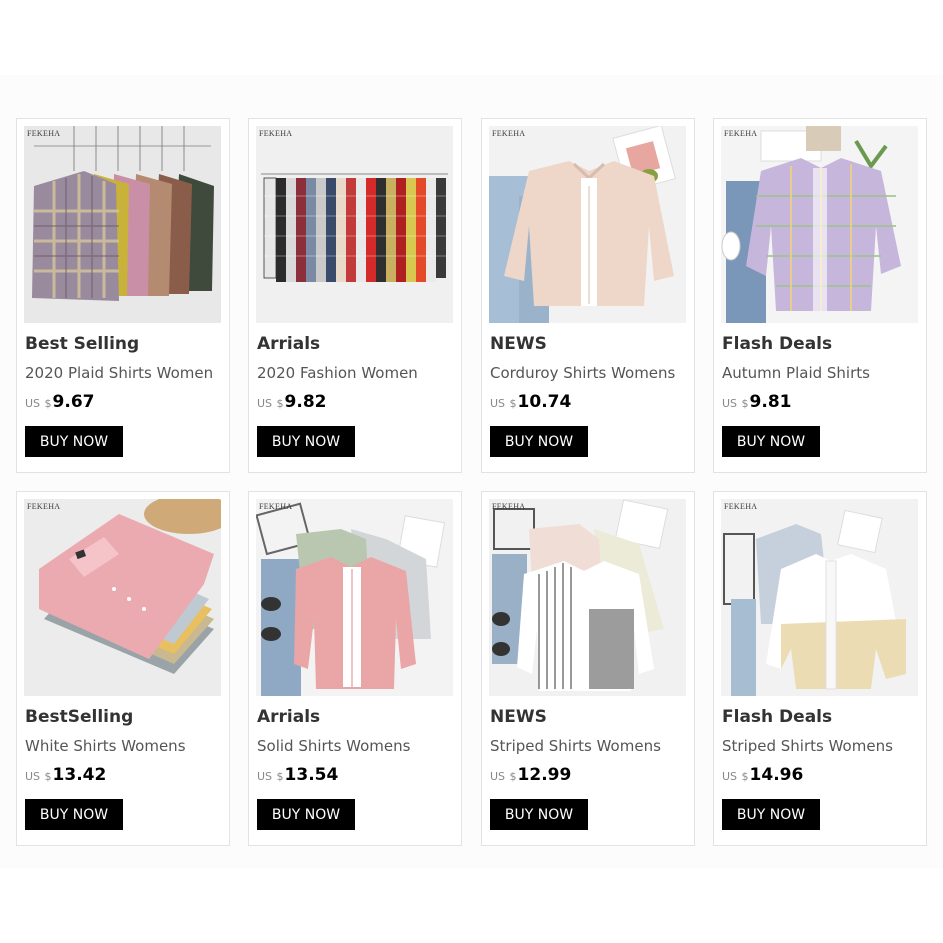 Image resolution: width=943 pixels, height=943 pixels. I want to click on product-image-colorblock-shirts-flatlay: FEKEHA, so click(819, 597).